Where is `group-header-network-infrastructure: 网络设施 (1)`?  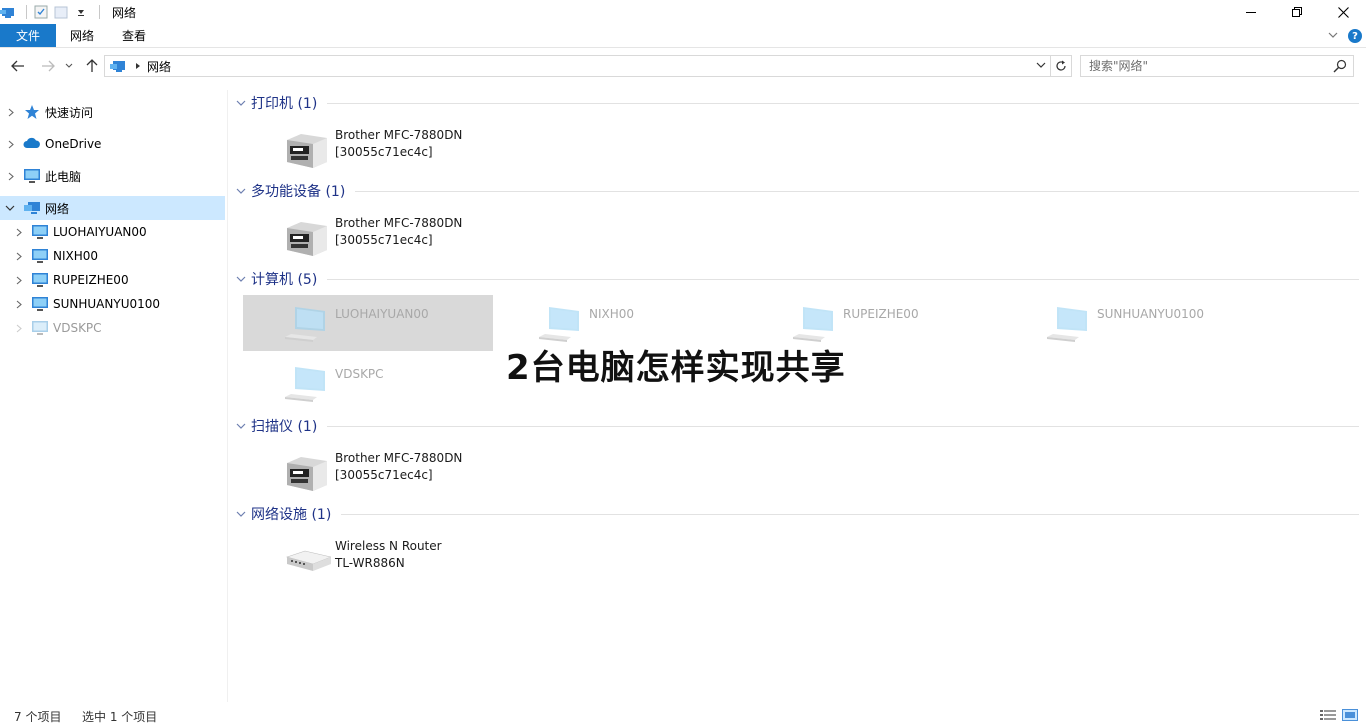
group-header-network-infrastructure: 网络设施 (1) is located at coordinates (797, 514).